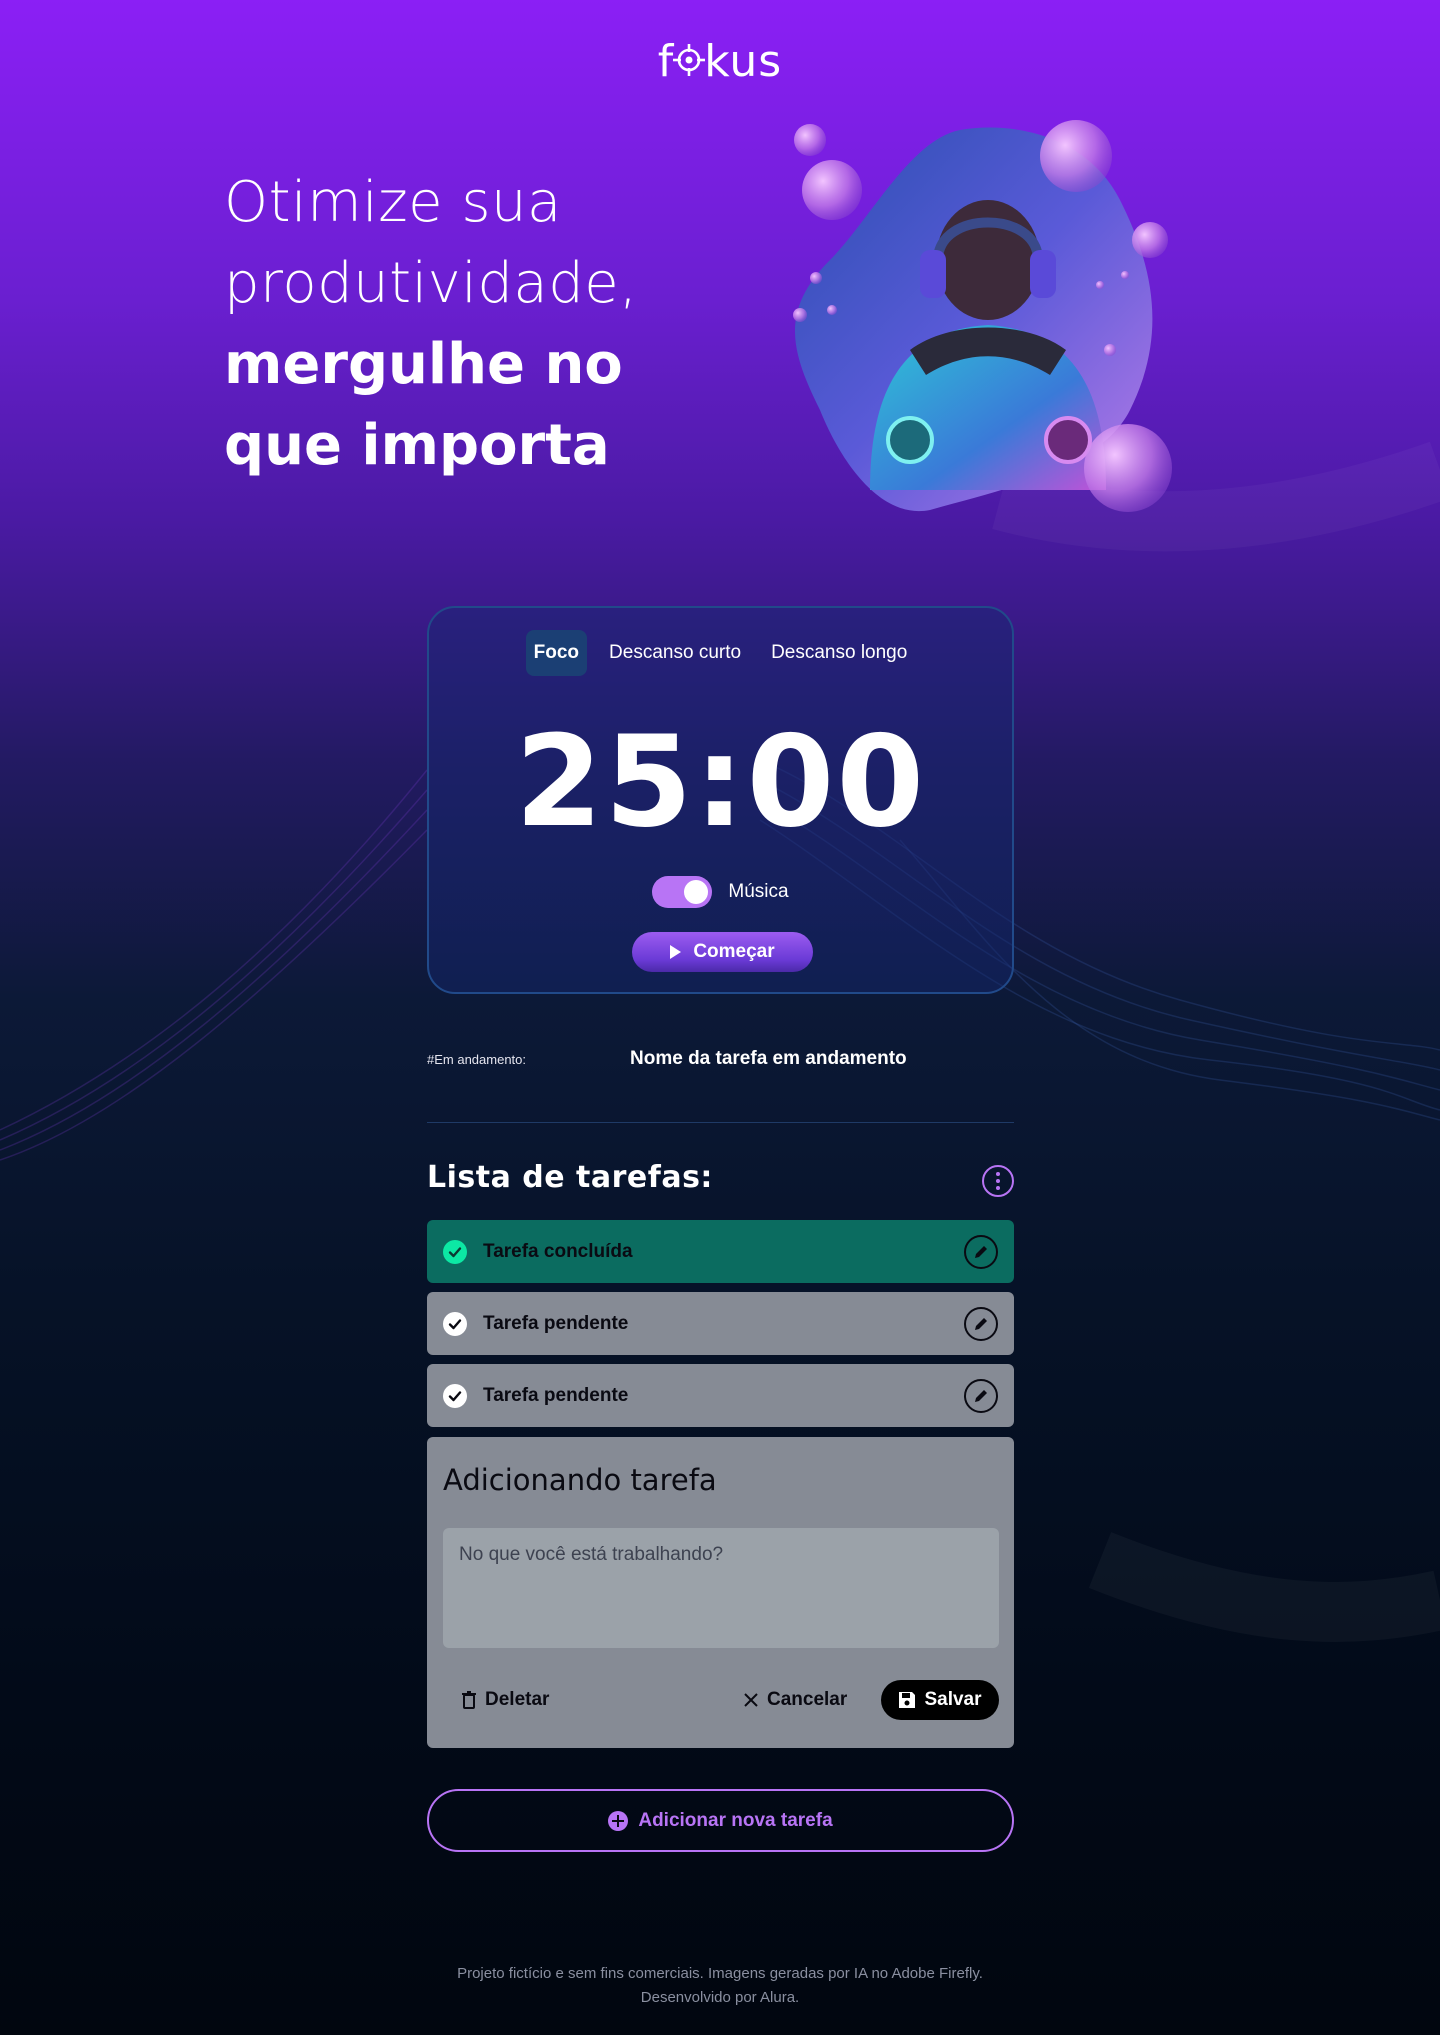 The image size is (1440, 2035). I want to click on toggle-knob, so click(696, 892).